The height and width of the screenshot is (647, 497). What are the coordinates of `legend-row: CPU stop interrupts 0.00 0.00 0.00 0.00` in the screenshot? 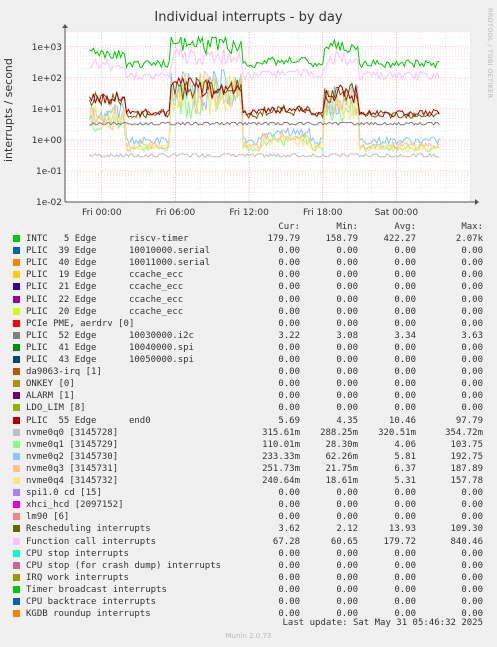 It's located at (248, 554).